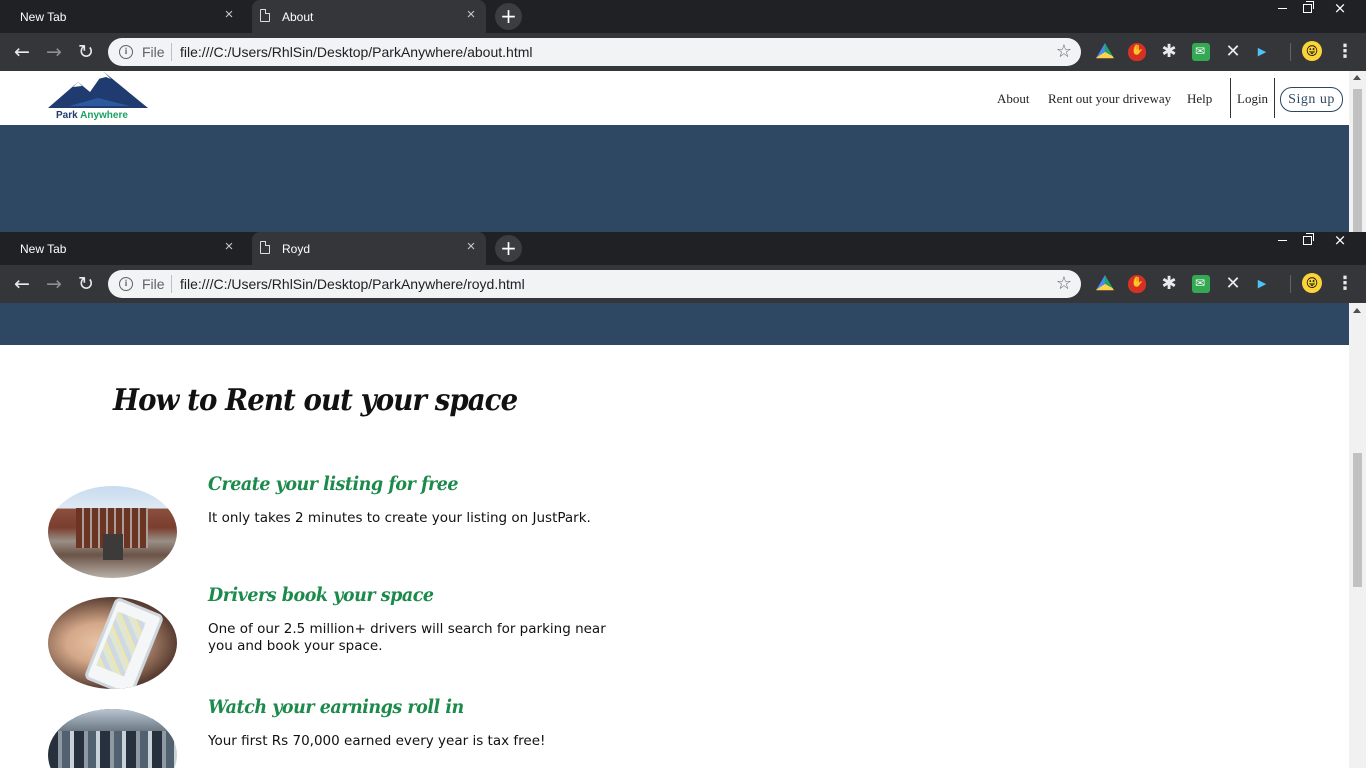 This screenshot has width=1366, height=768. Describe the element at coordinates (674, 324) in the screenshot. I see `header-band` at that location.